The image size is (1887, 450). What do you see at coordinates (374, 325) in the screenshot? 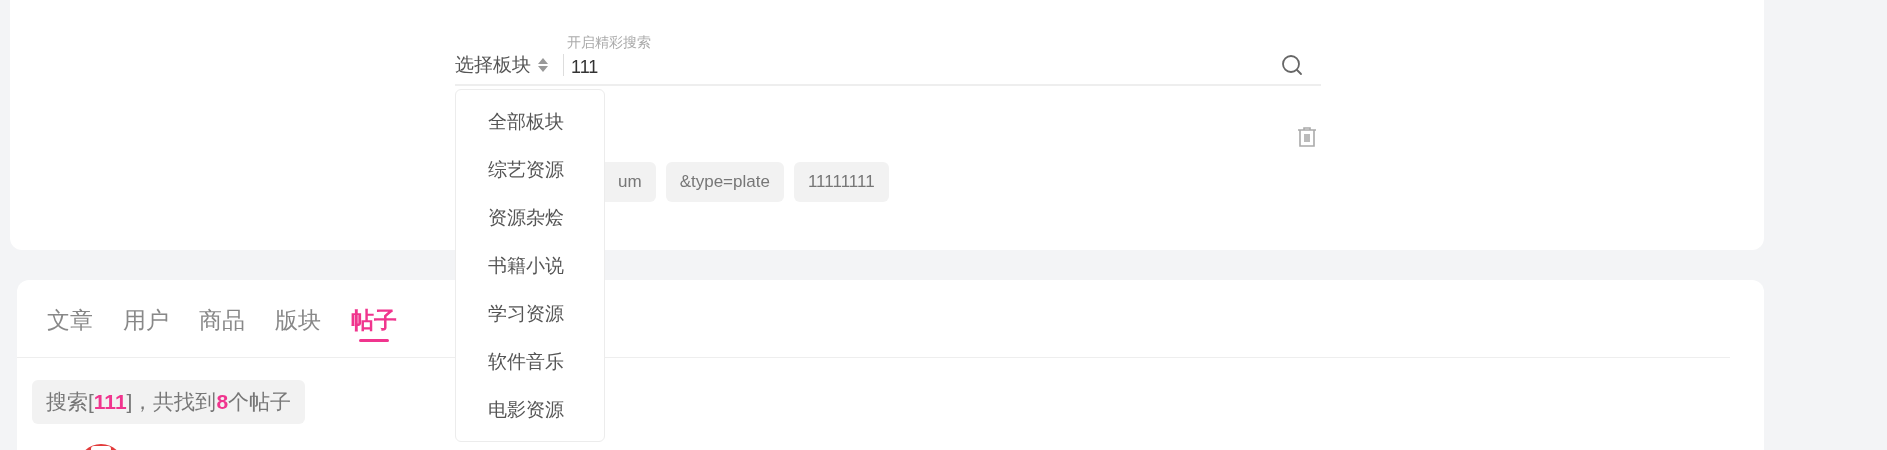
I see `tab: 帖子` at bounding box center [374, 325].